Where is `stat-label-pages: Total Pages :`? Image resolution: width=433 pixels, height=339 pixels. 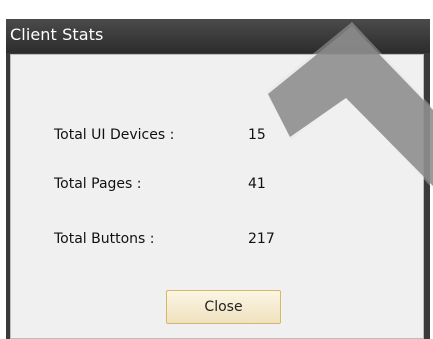 stat-label-pages: Total Pages : is located at coordinates (98, 184).